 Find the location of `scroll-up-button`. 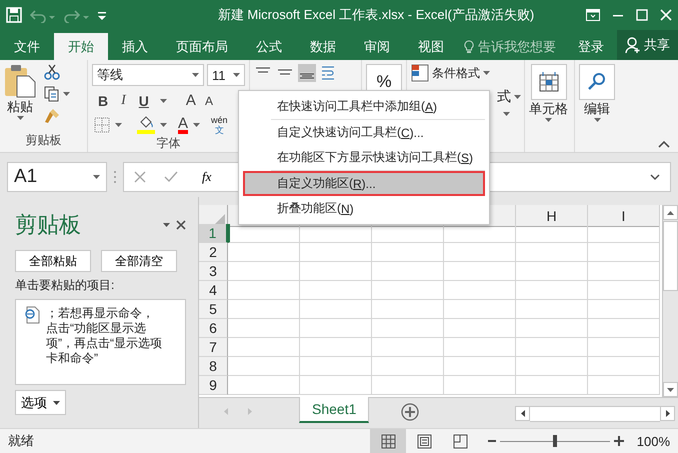

scroll-up-button is located at coordinates (670, 212).